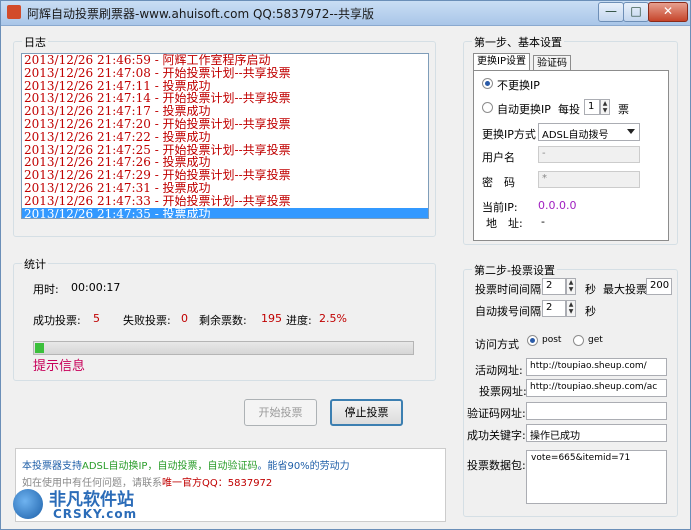  What do you see at coordinates (225, 124) in the screenshot?
I see `log-entry: 2013/12/26 21:47:20 - 开始投票计划--共享投票` at bounding box center [225, 124].